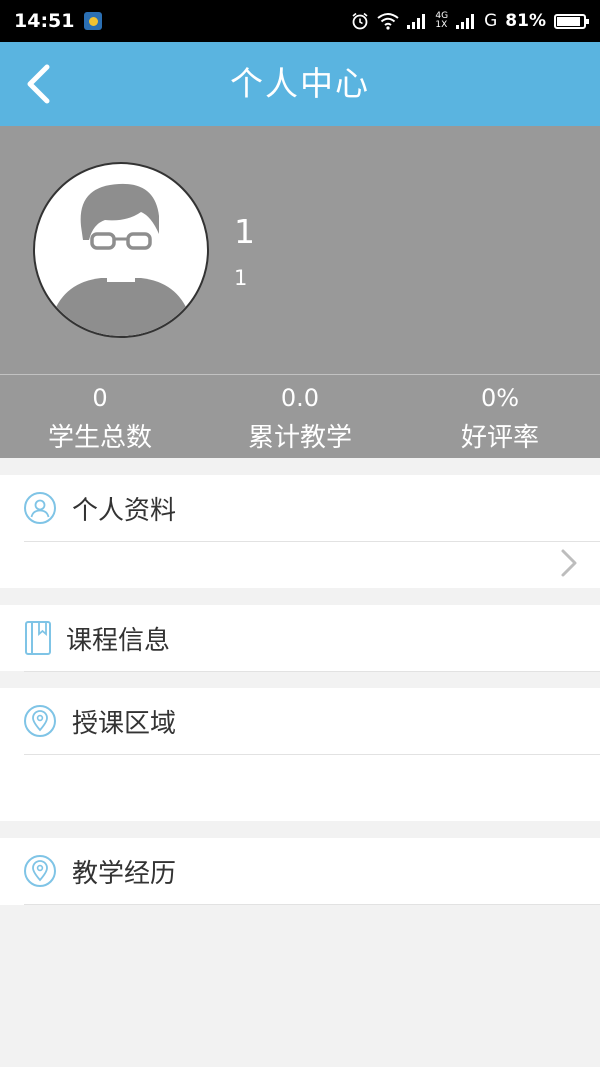  What do you see at coordinates (499, 438) in the screenshot?
I see `stat-label: 好评率` at bounding box center [499, 438].